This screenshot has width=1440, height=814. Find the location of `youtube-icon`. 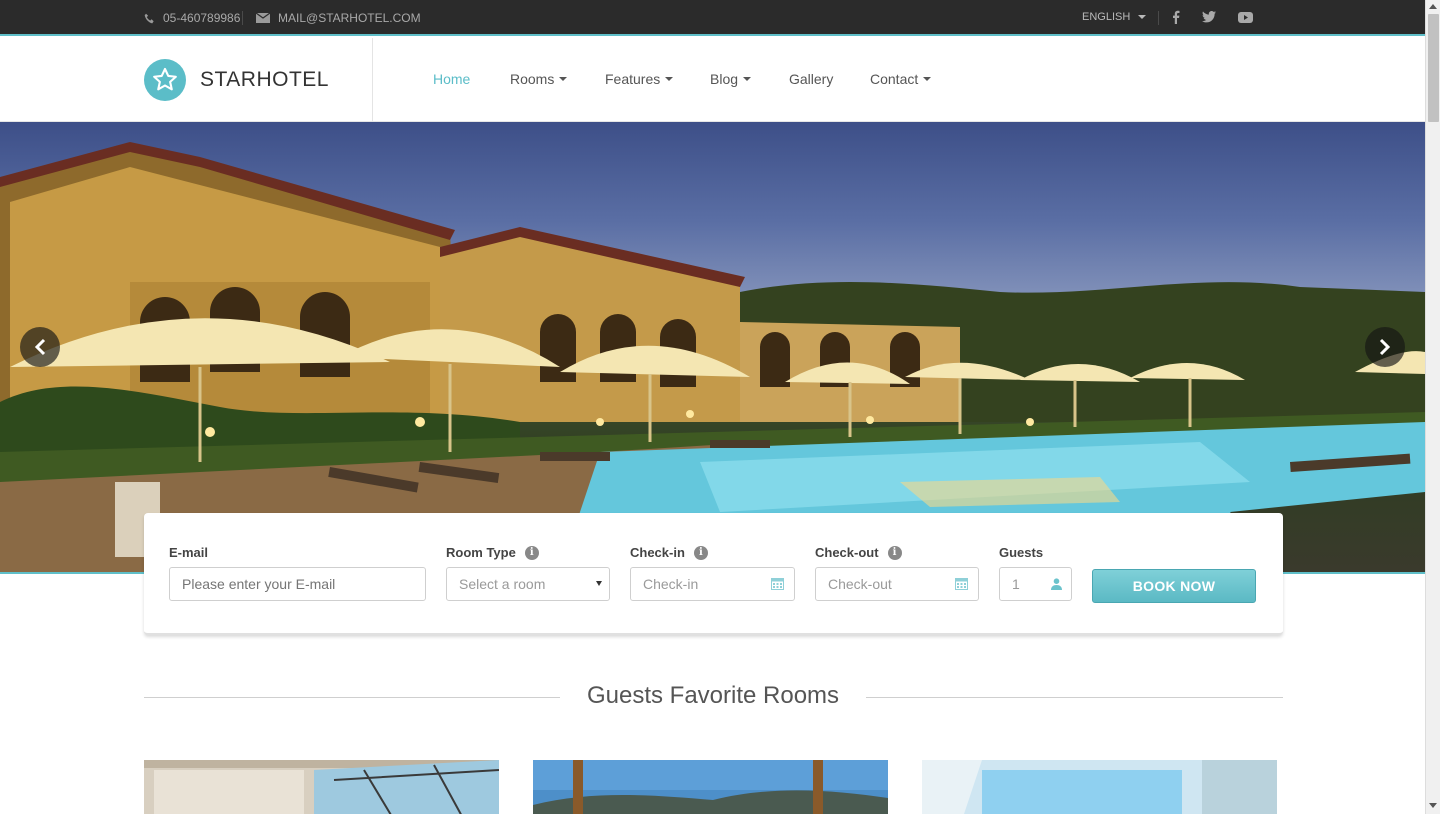

youtube-icon is located at coordinates (1245, 17).